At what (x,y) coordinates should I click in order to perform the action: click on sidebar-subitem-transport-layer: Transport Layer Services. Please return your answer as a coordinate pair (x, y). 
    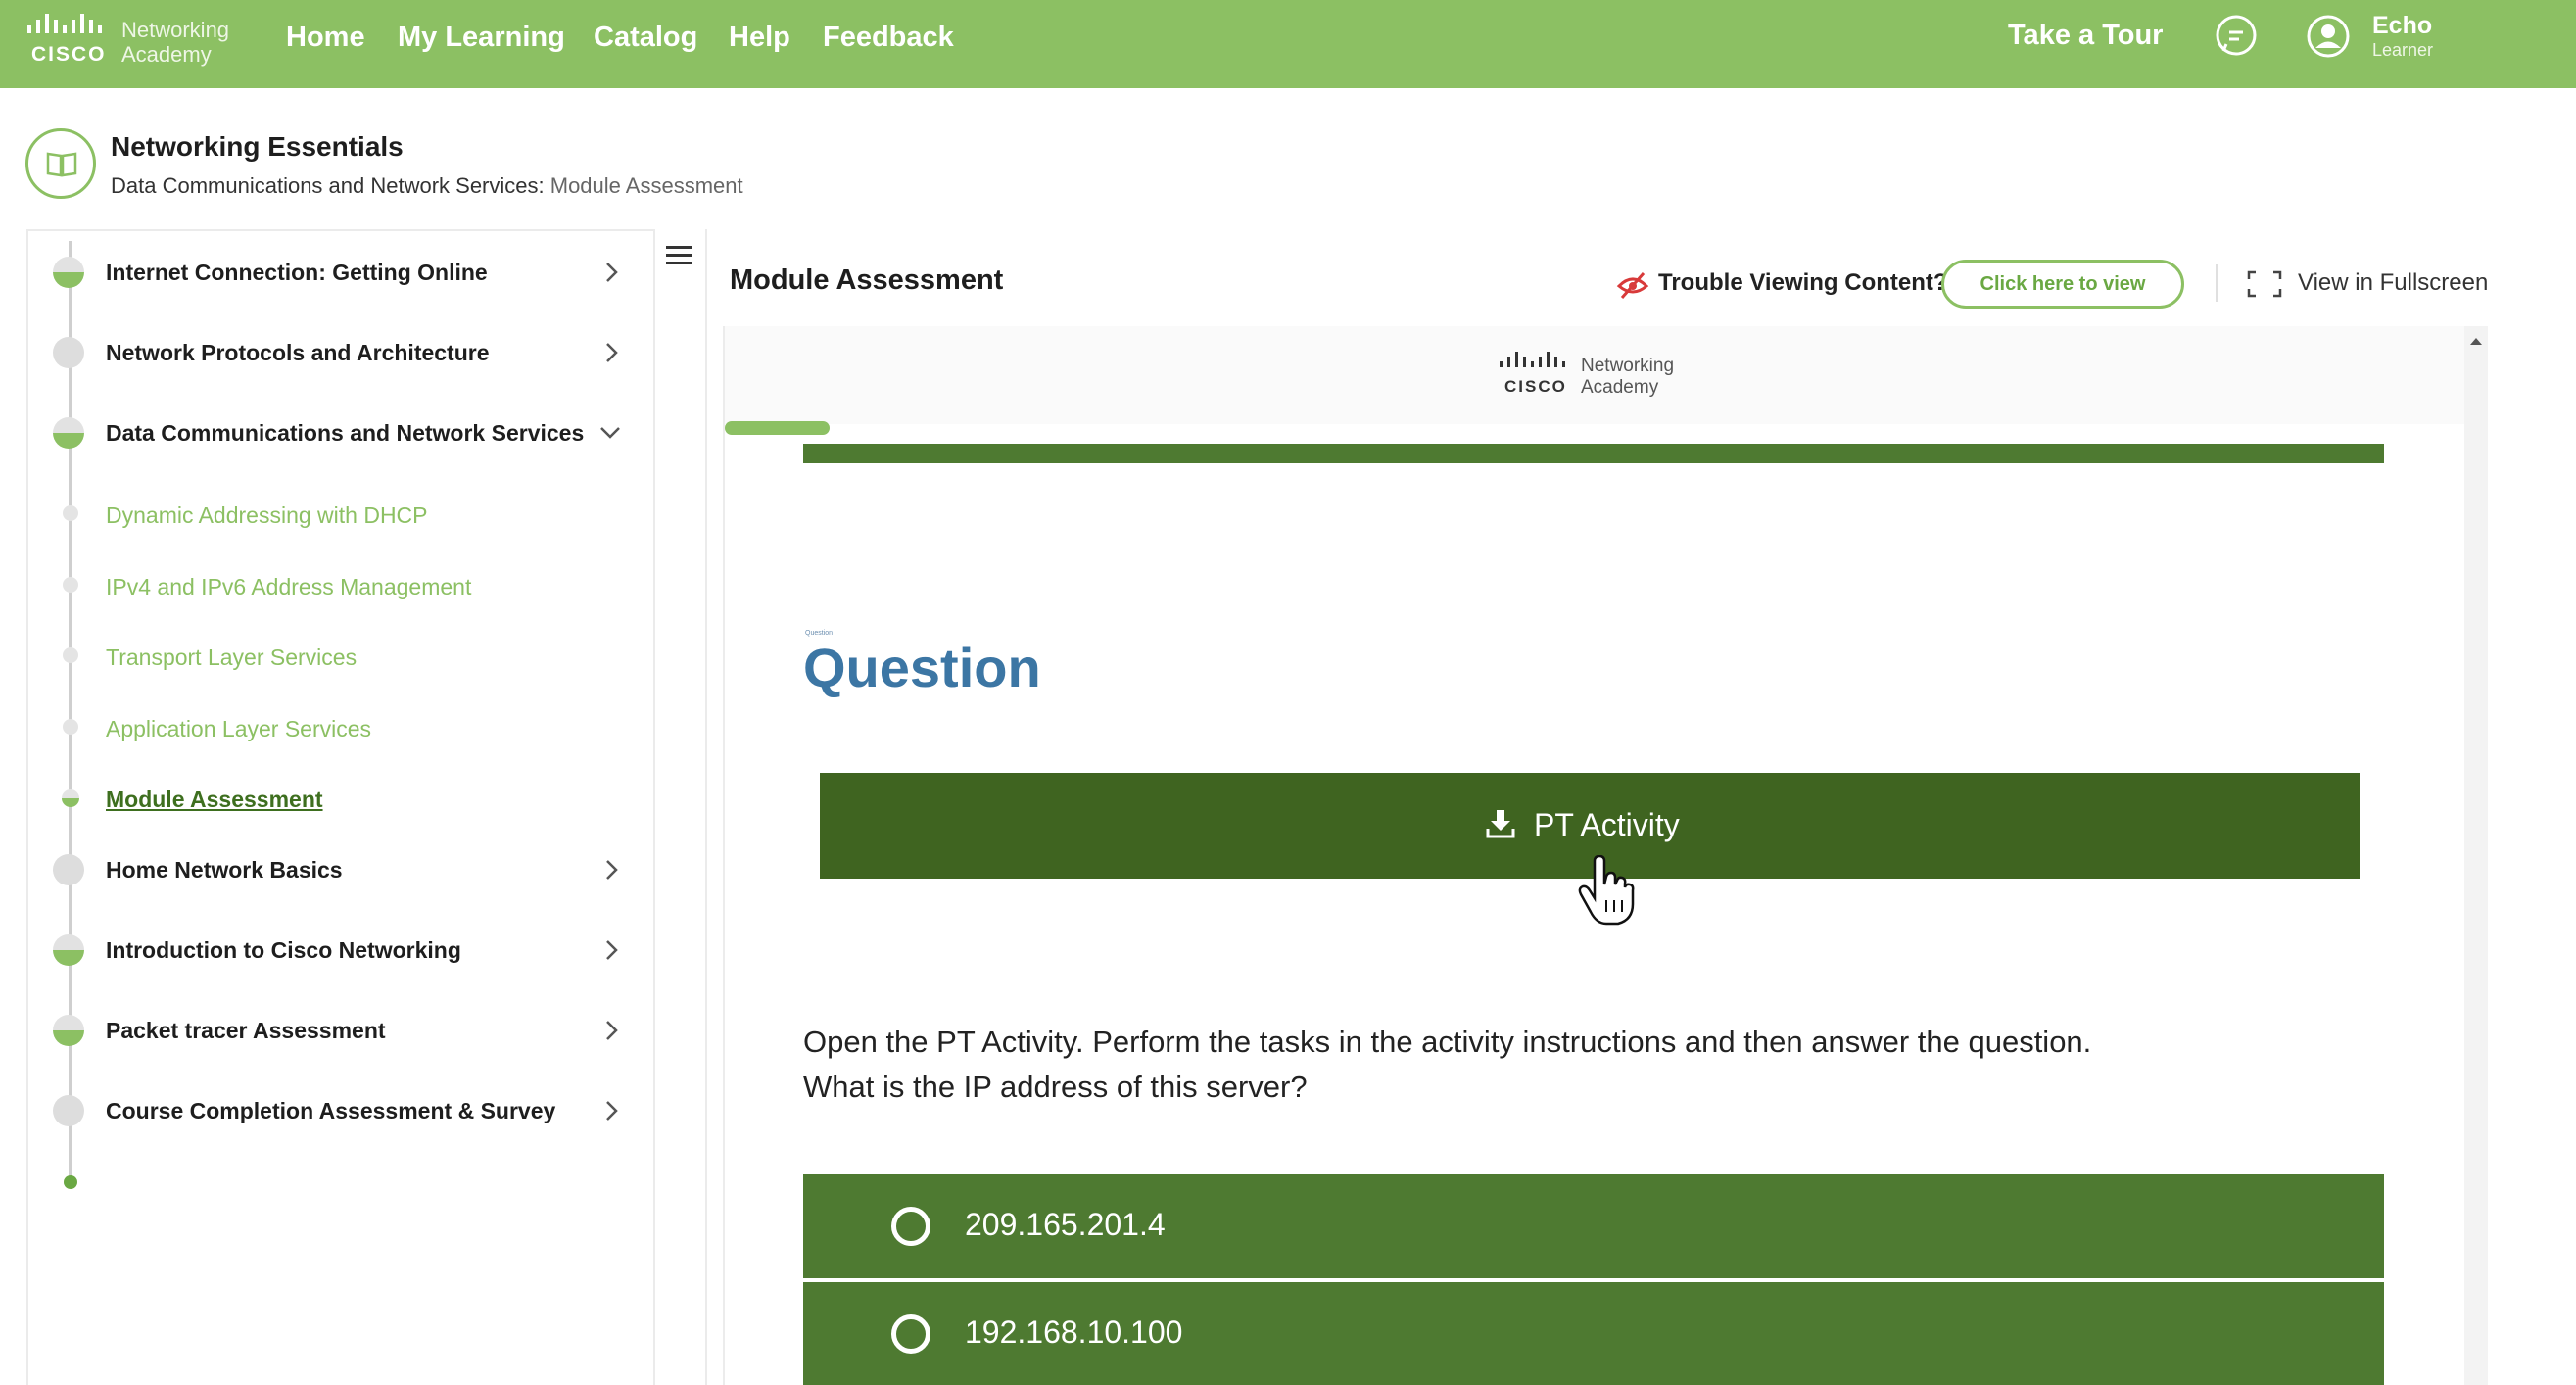
    Looking at the image, I should click on (342, 656).